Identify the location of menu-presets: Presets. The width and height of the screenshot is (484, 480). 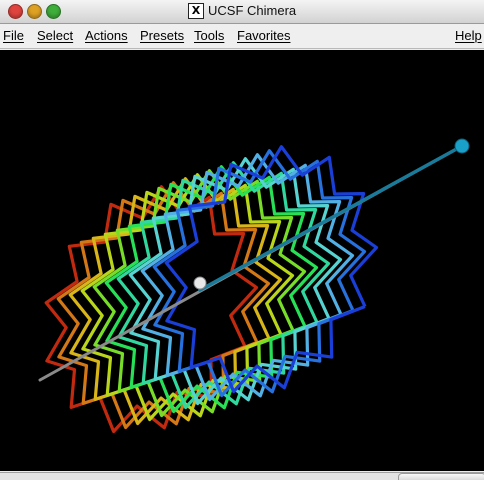
(162, 35).